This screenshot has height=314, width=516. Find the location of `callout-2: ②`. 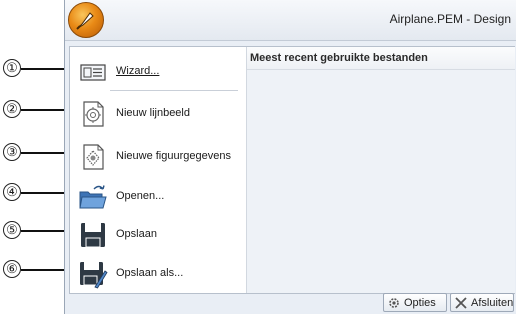

callout-2: ② is located at coordinates (37, 110).